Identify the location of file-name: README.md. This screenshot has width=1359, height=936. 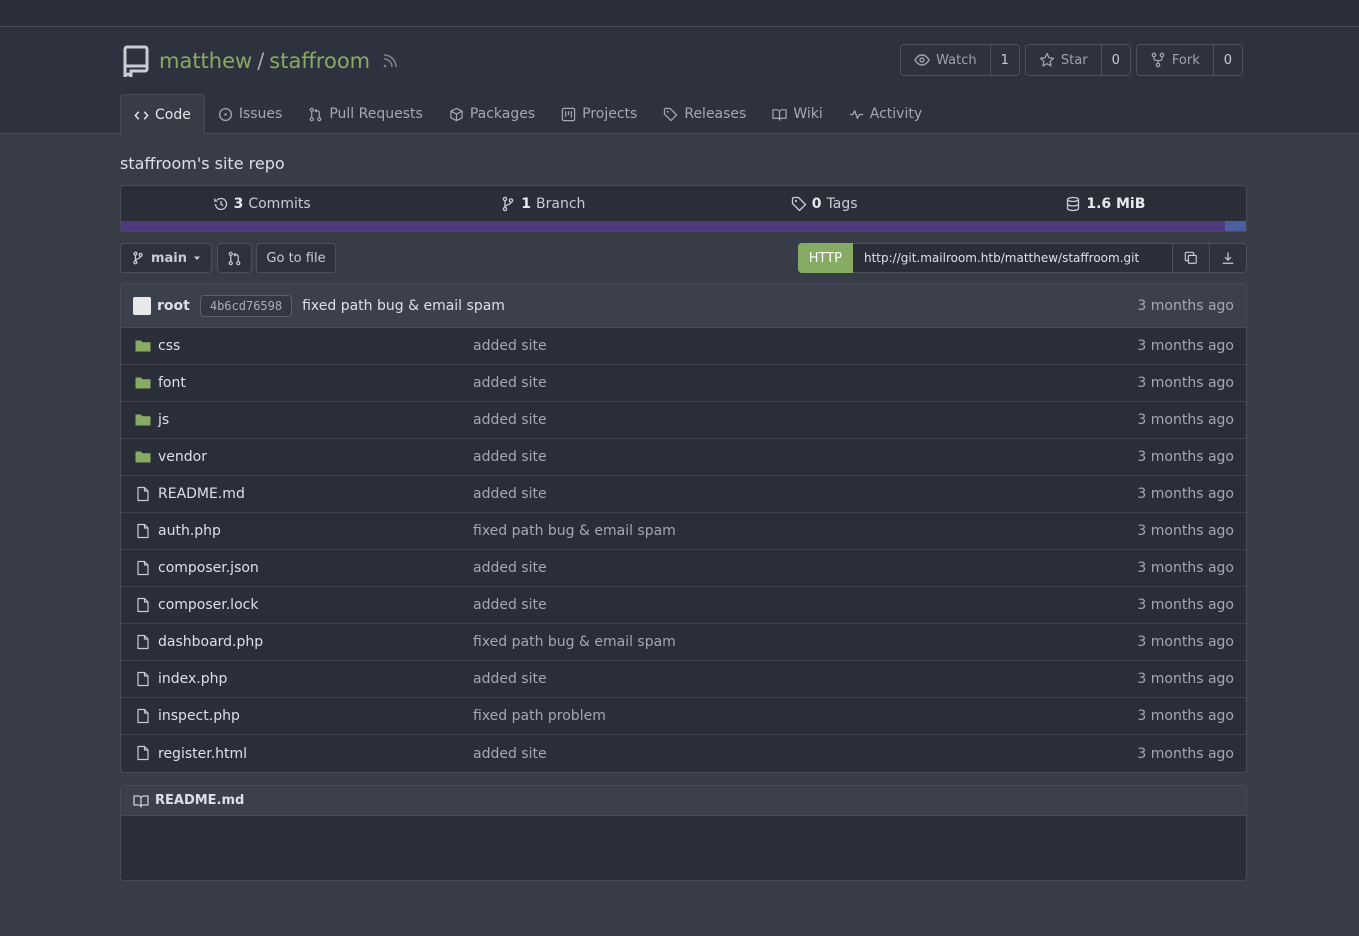
(201, 494).